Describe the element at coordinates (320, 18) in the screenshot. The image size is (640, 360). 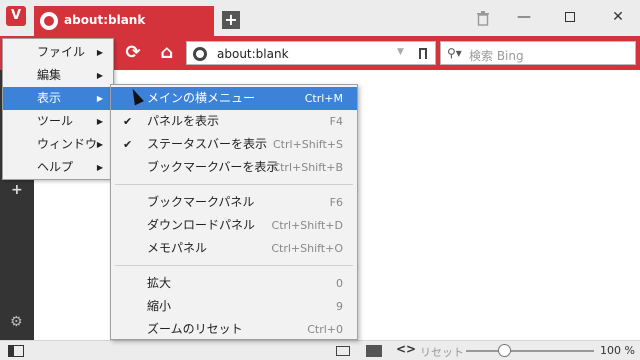
I see `title-bar: V about:blank + — ✕` at that location.